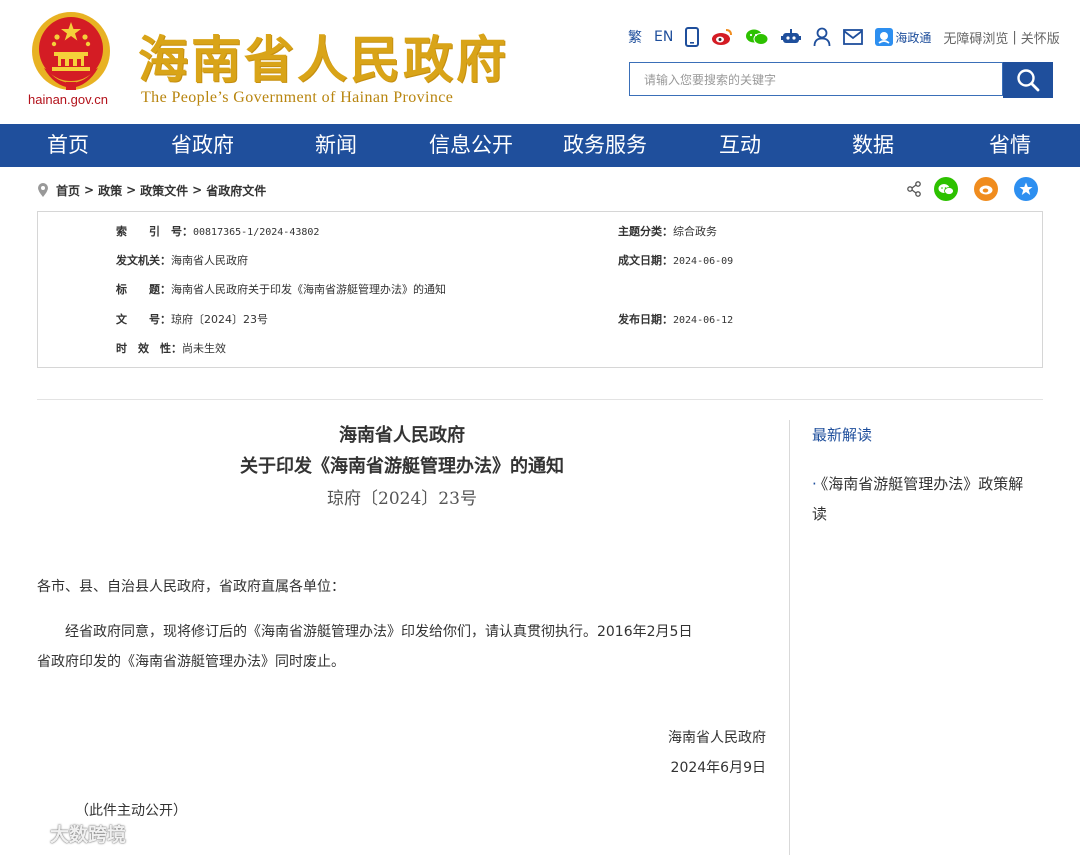 This screenshot has height=855, width=1080. I want to click on index-number-value: 00817365-1/2024-43802, so click(256, 232).